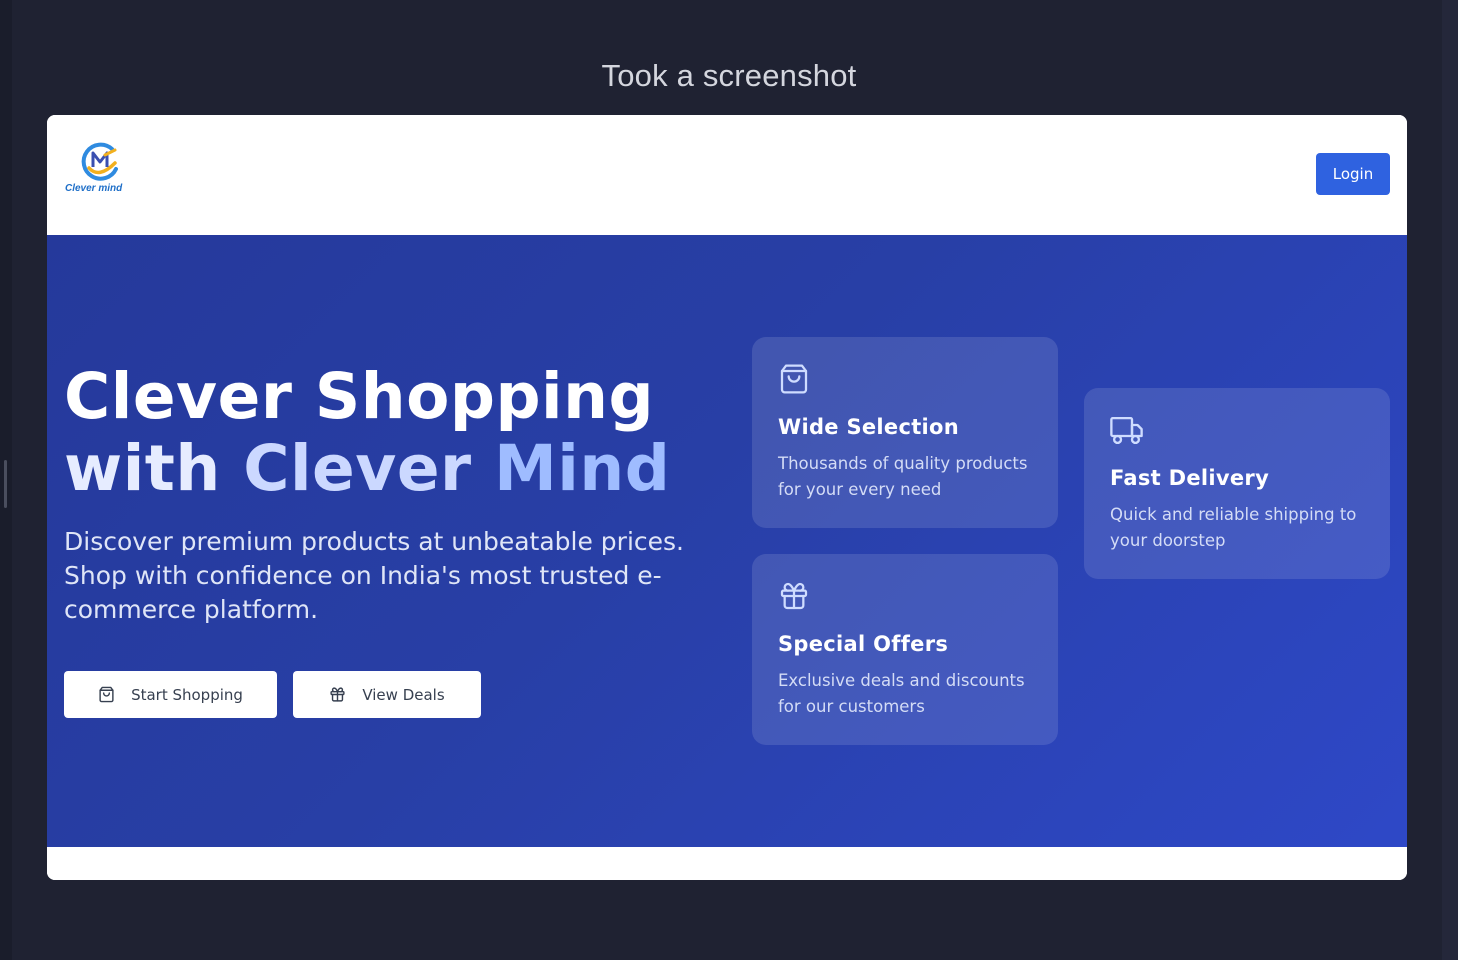 Image resolution: width=1458 pixels, height=960 pixels. I want to click on hero-title-word-mind: Mind, so click(582, 468).